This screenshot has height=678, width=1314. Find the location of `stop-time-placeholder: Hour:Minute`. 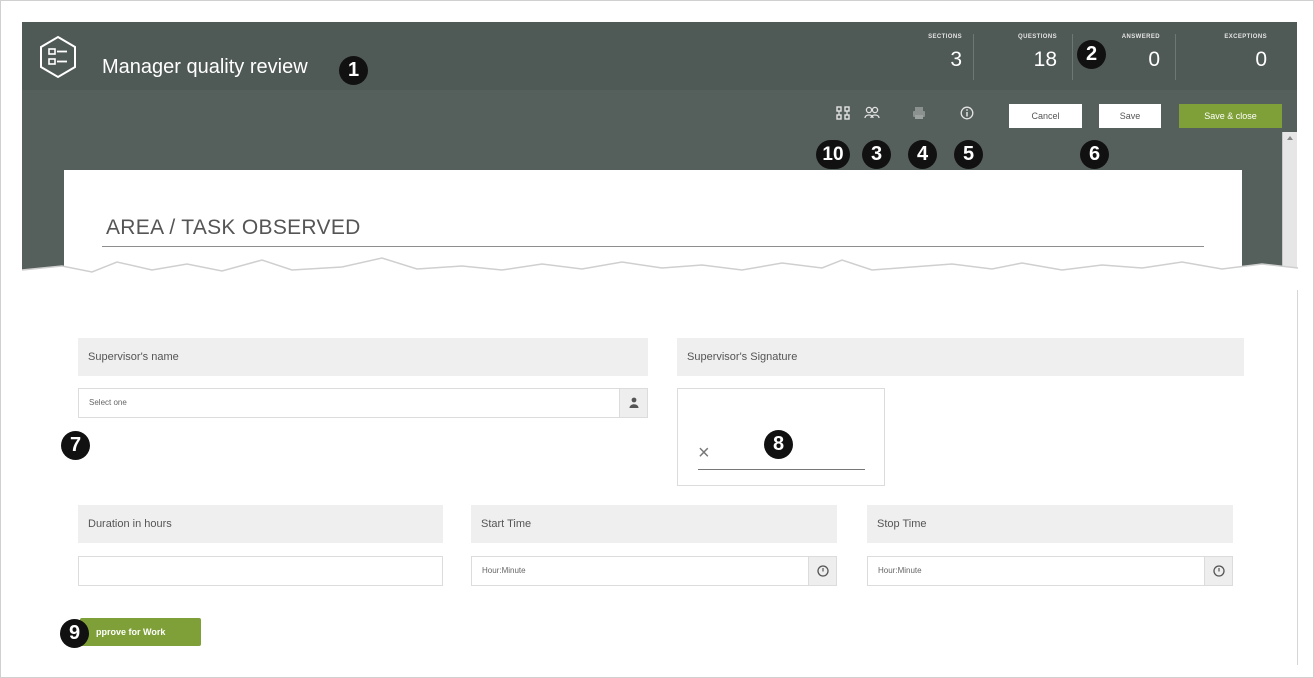

stop-time-placeholder: Hour:Minute is located at coordinates (900, 570).